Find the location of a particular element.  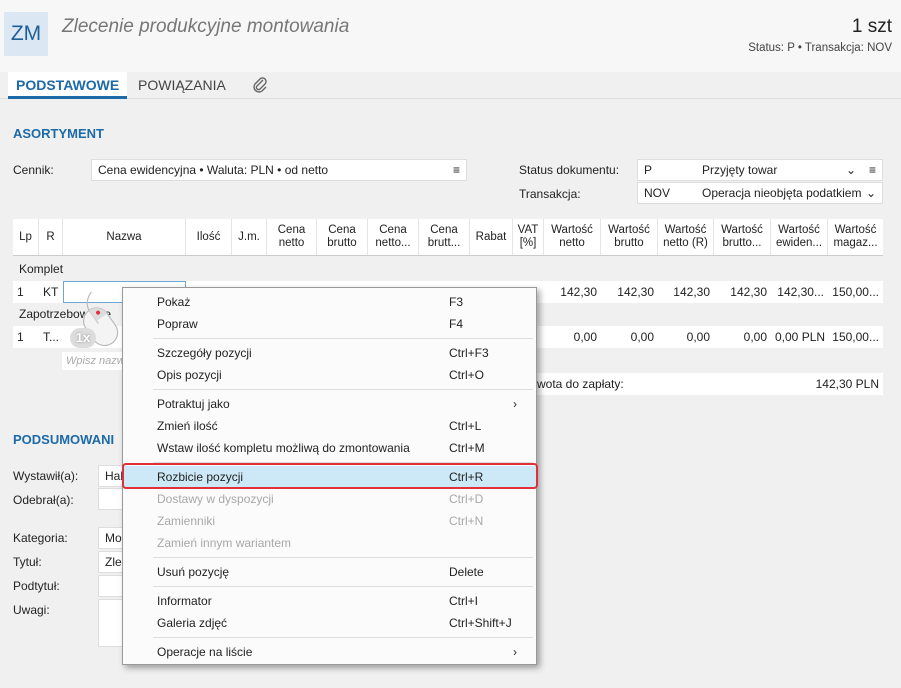

assortment-section-title: ASORTYMENT is located at coordinates (58, 133).